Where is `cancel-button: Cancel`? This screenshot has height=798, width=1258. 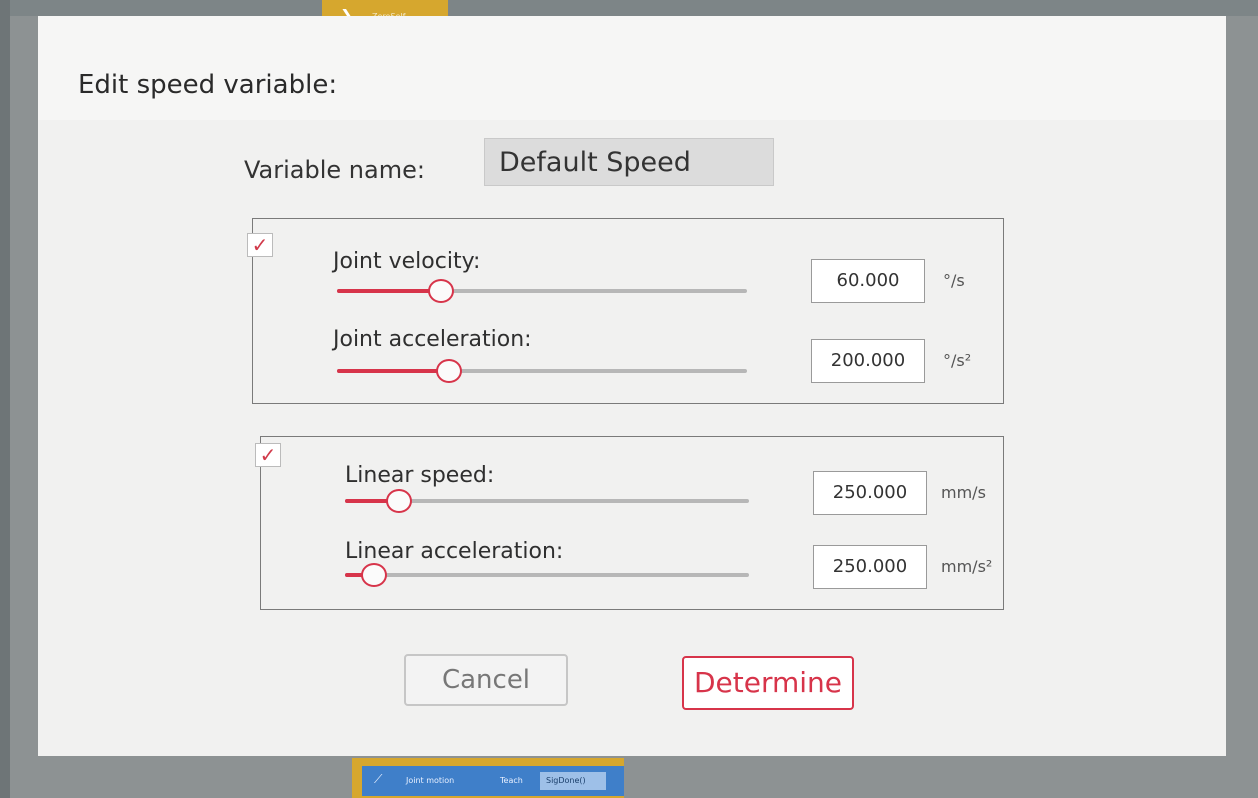
cancel-button: Cancel is located at coordinates (486, 680).